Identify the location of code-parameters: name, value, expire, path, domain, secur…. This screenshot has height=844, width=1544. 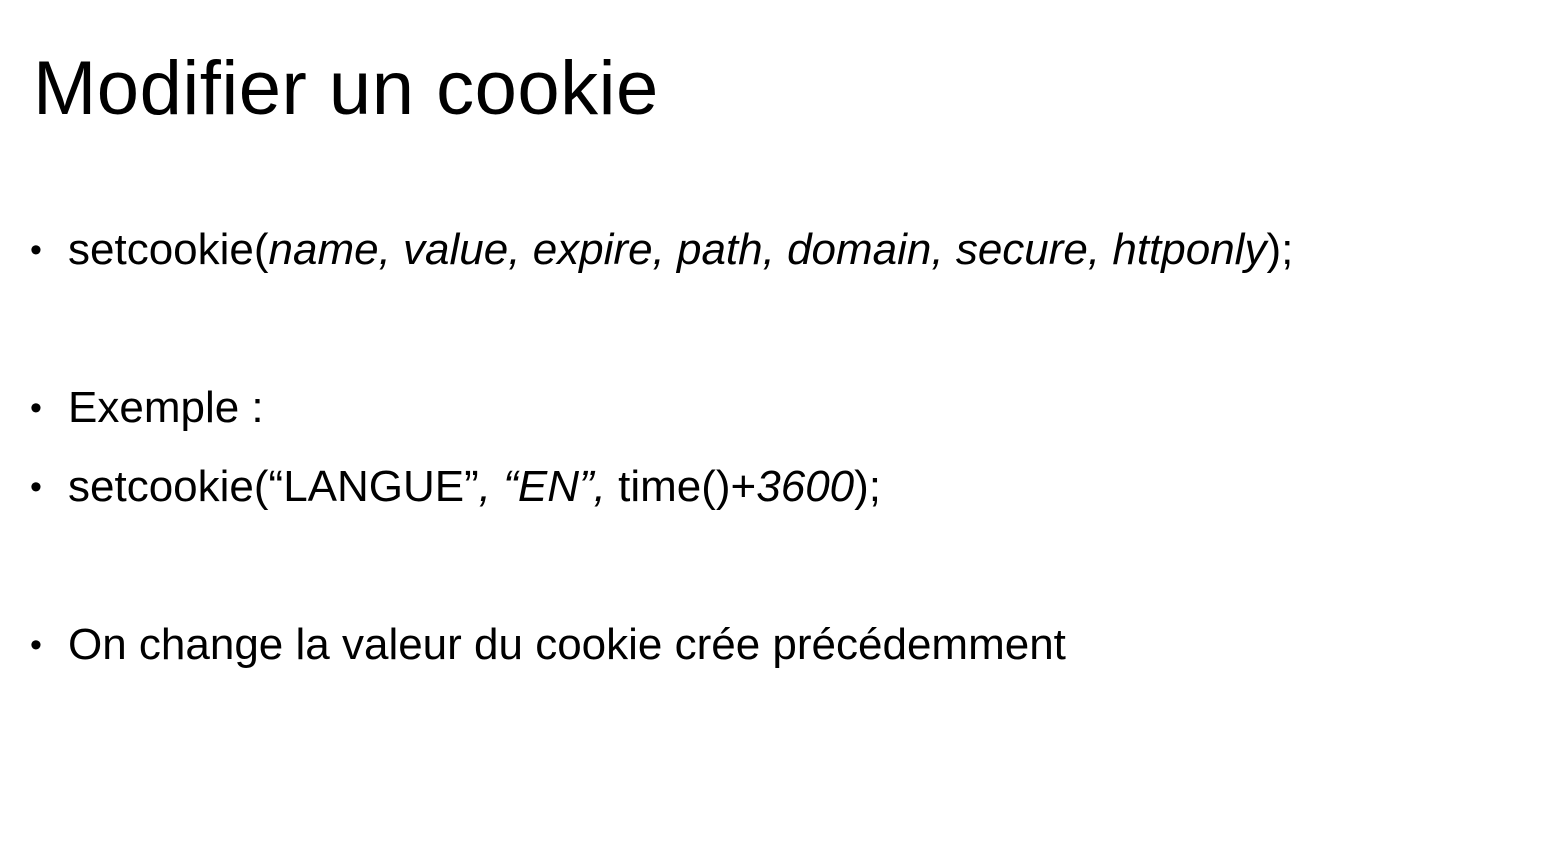
(767, 249).